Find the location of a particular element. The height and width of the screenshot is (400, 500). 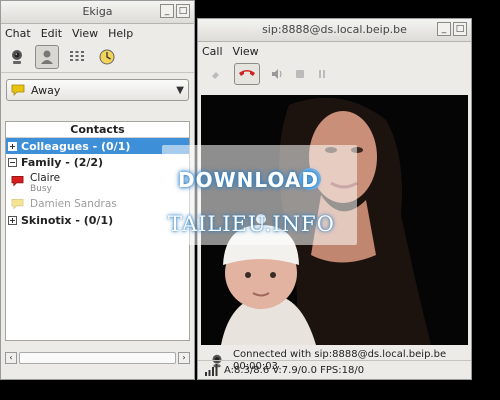

dialpad-button is located at coordinates (77, 57).